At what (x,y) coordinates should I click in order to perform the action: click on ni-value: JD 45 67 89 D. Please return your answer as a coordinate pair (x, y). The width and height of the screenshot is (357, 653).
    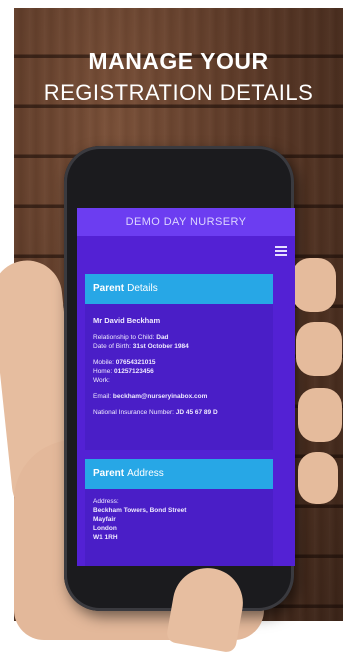
    Looking at the image, I should click on (196, 412).